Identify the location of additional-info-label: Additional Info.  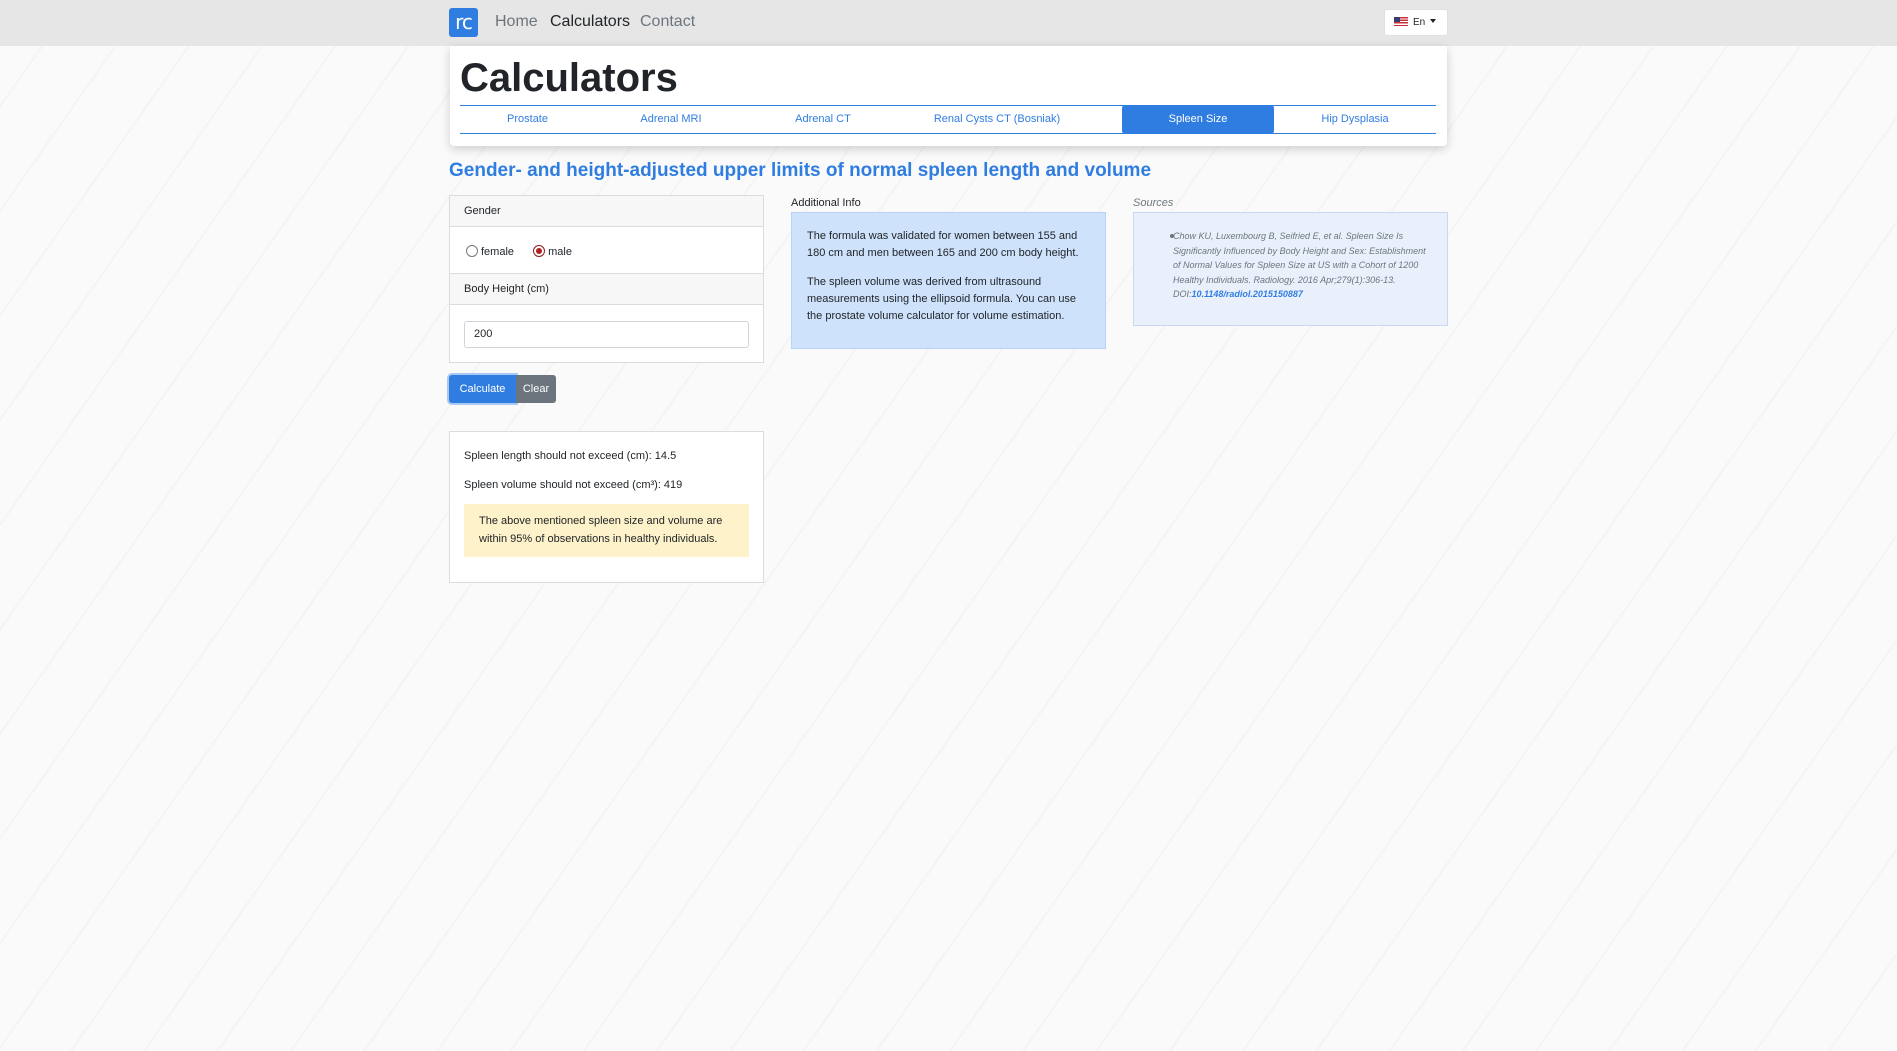
(826, 203).